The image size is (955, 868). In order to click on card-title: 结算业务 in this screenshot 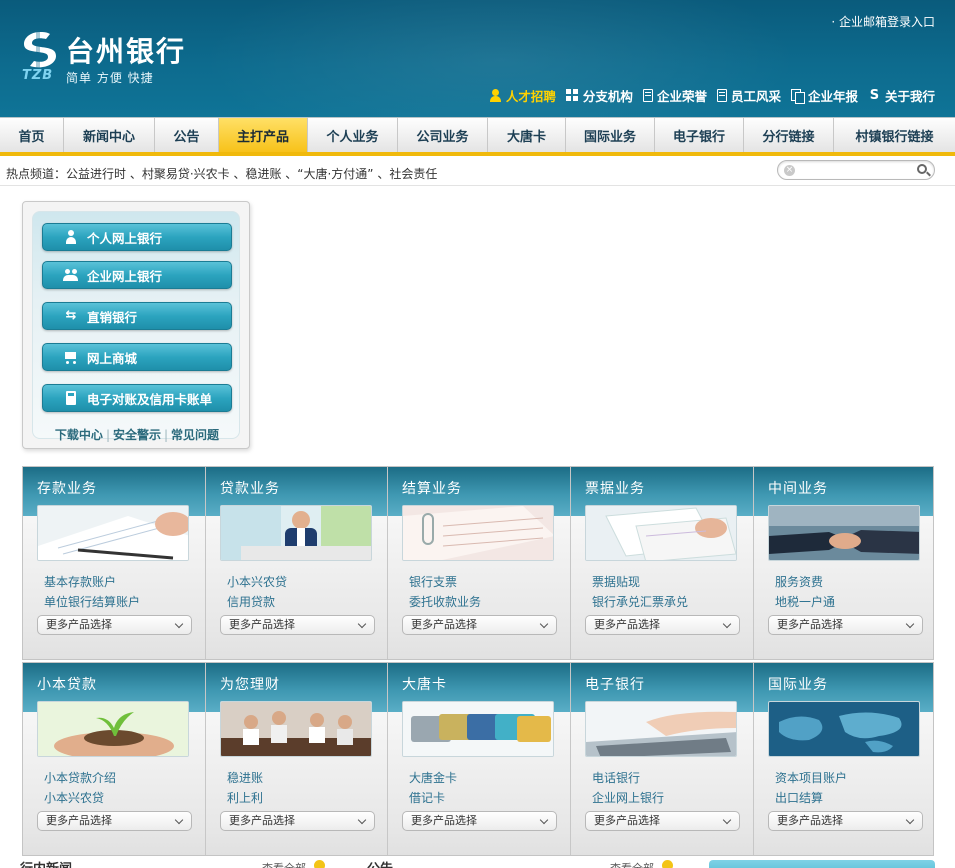, I will do `click(432, 488)`.